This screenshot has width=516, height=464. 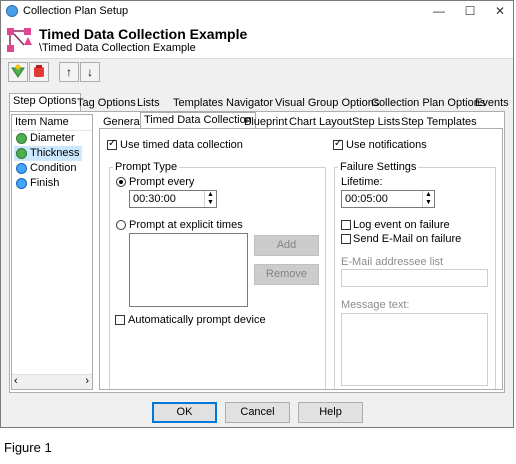 What do you see at coordinates (76, 11) in the screenshot?
I see `window-title: Collection Plan Setup` at bounding box center [76, 11].